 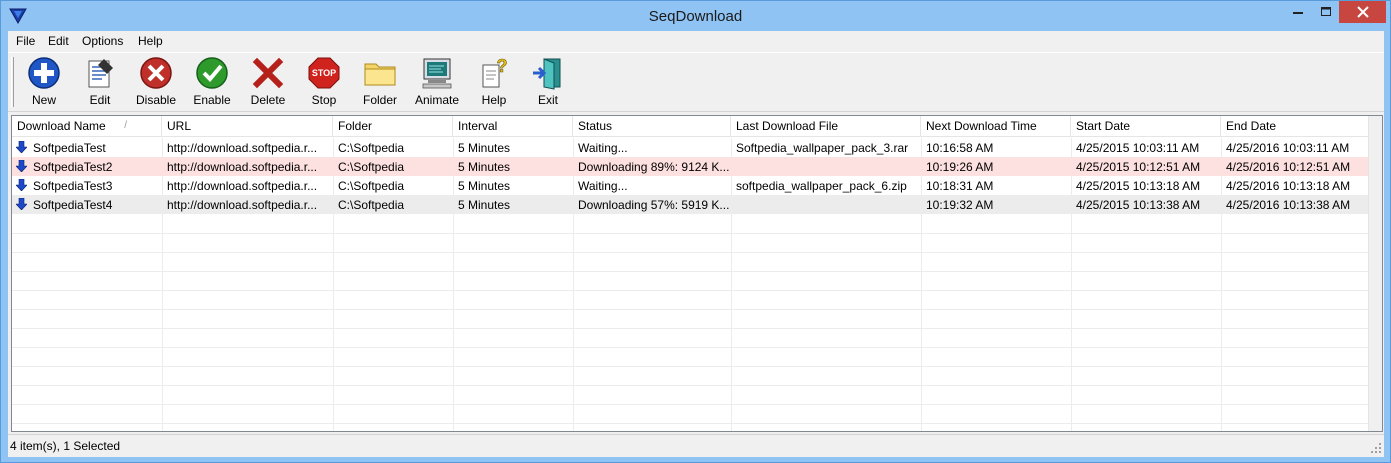 I want to click on cell-end-date: 4/25/2016 10:13:18 AM, so click(x=1288, y=186).